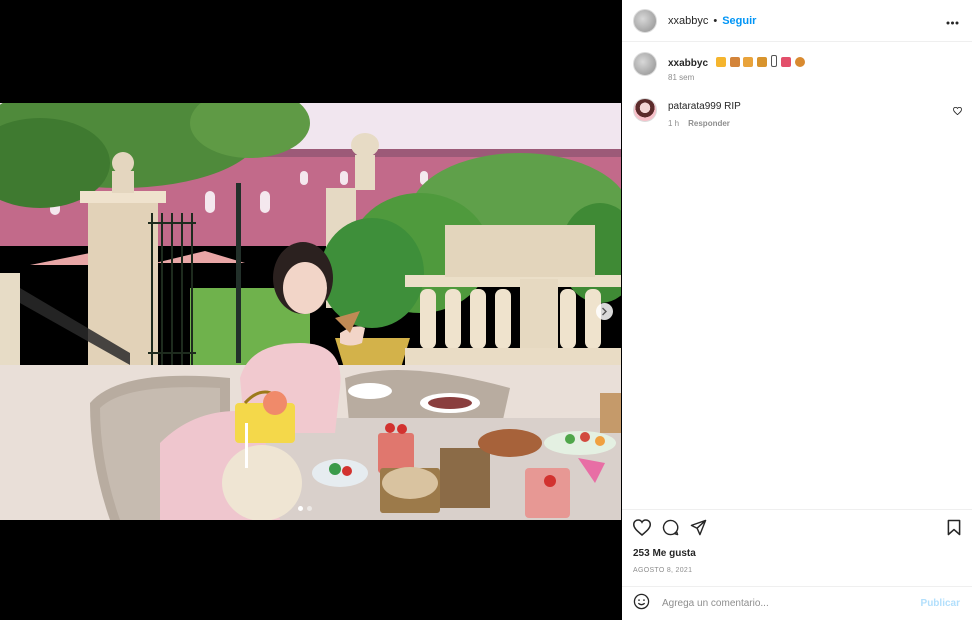 This screenshot has width=972, height=620. I want to click on post-header: xxabbyc • Seguir, so click(797, 21).